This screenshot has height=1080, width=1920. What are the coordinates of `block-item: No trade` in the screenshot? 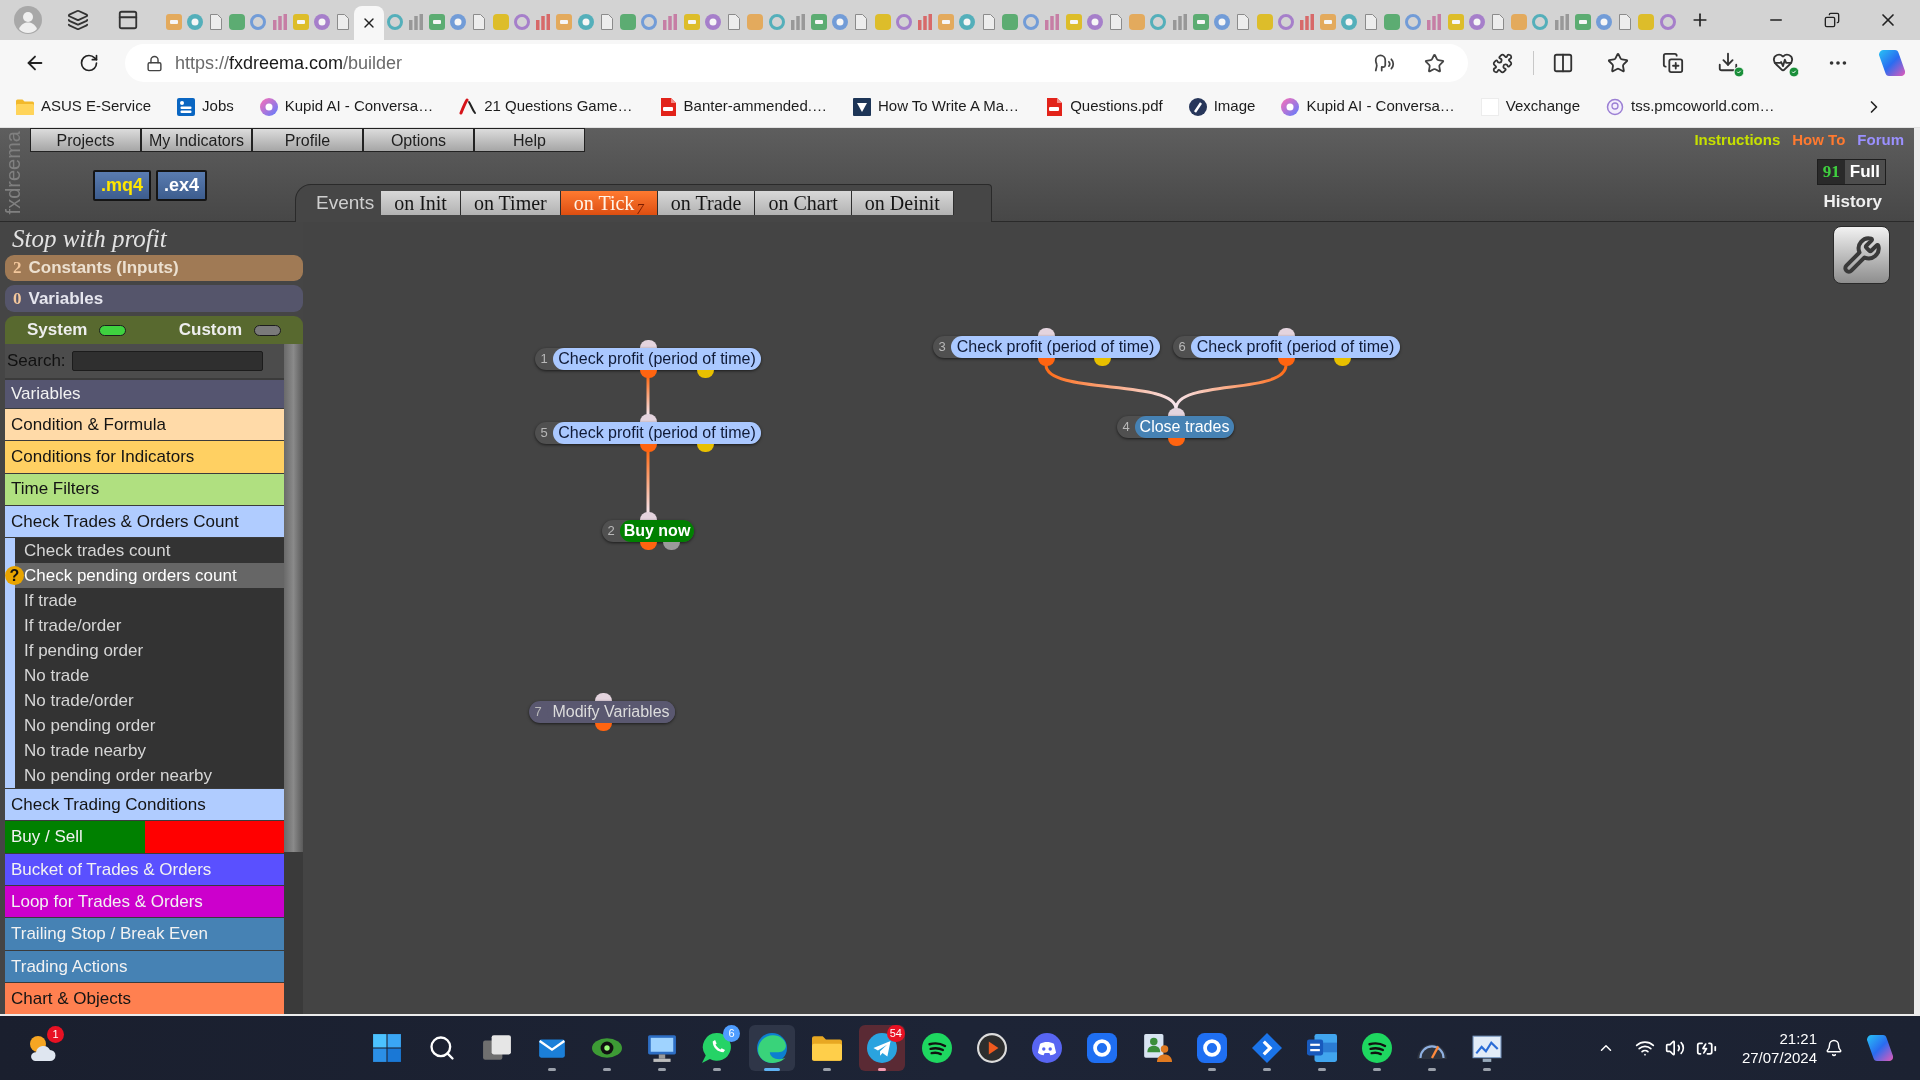 It's located at (149, 676).